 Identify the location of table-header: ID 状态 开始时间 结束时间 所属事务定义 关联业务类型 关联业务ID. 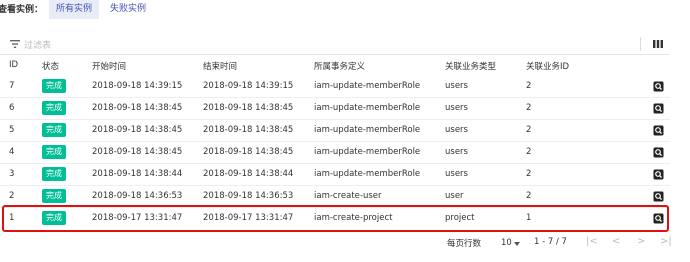
(335, 66).